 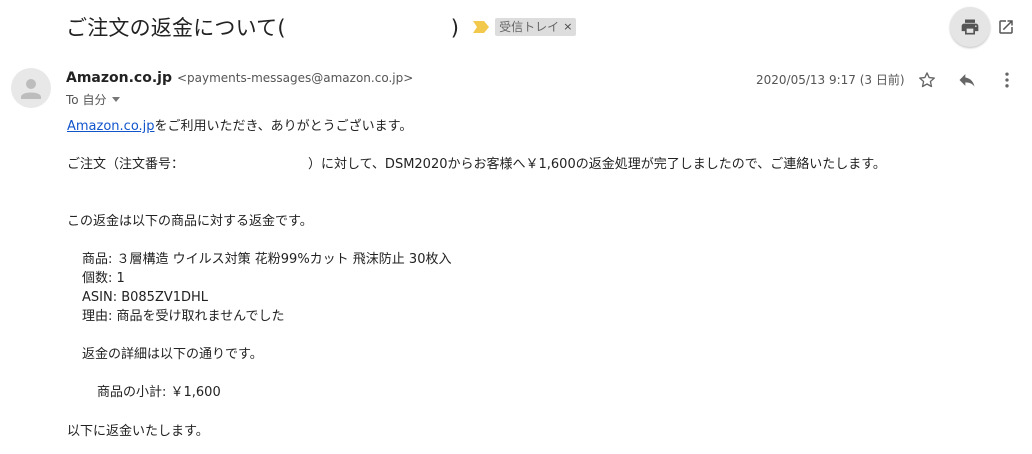 What do you see at coordinates (172, 354) in the screenshot?
I see `refund-detail-intro: 返金の詳細は以下の通りです。` at bounding box center [172, 354].